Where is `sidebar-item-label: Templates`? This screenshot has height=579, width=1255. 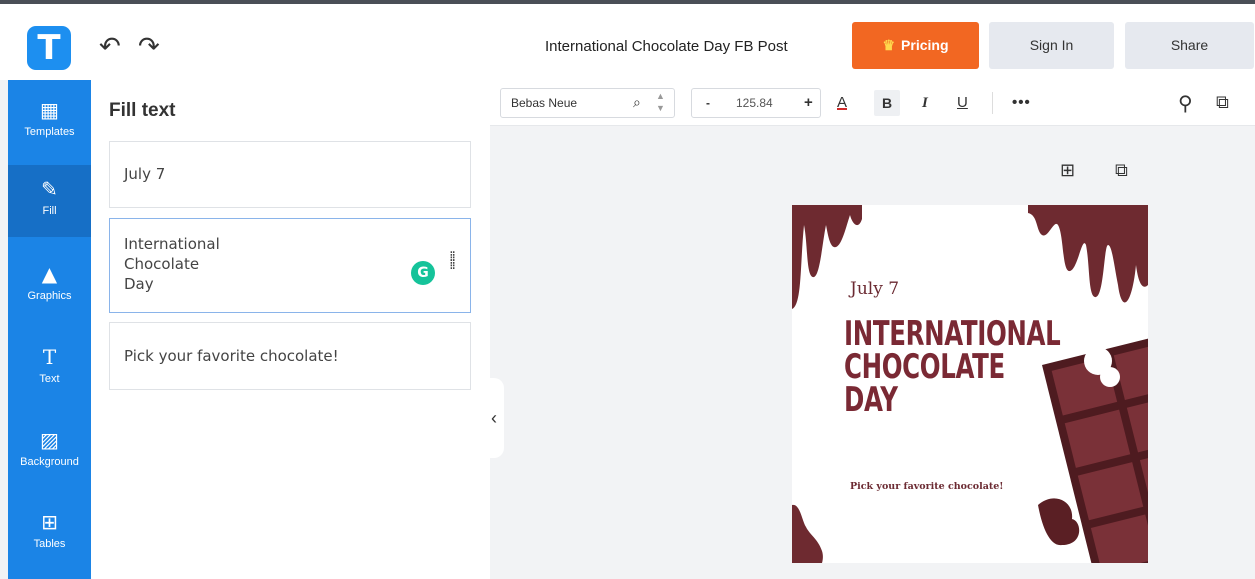 sidebar-item-label: Templates is located at coordinates (49, 132).